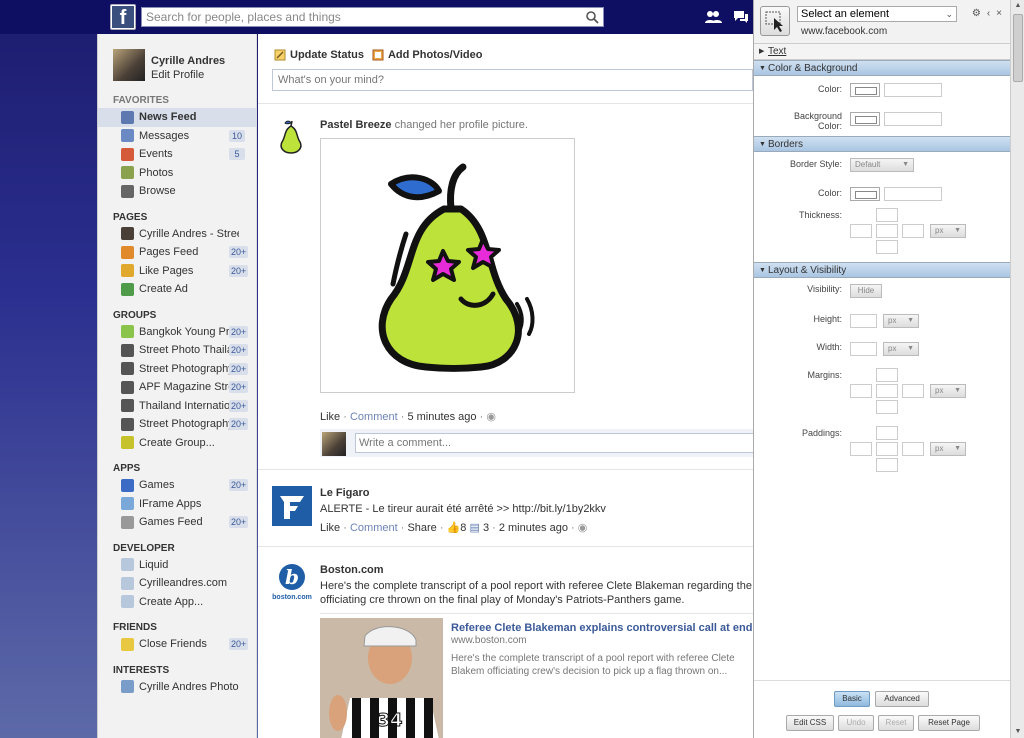 Image resolution: width=1024 pixels, height=738 pixels. Describe the element at coordinates (887, 247) in the screenshot. I see `thickness-bottom` at that location.